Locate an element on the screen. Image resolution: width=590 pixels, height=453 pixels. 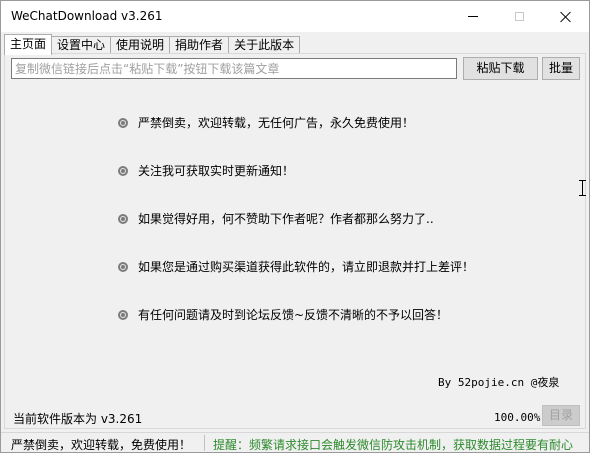
maximize-icon is located at coordinates (519, 16).